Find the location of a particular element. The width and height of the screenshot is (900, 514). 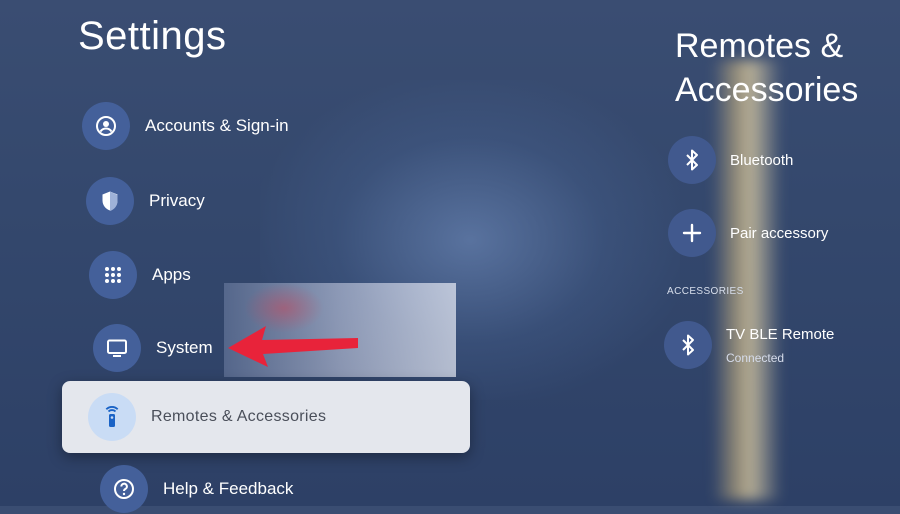

menu-item-privacy: Privacy is located at coordinates (145, 201).